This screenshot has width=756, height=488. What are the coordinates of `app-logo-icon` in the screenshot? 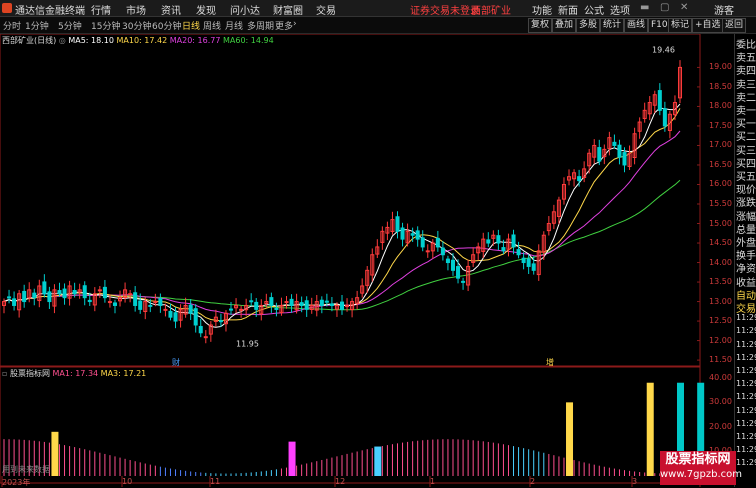 It's located at (7, 8).